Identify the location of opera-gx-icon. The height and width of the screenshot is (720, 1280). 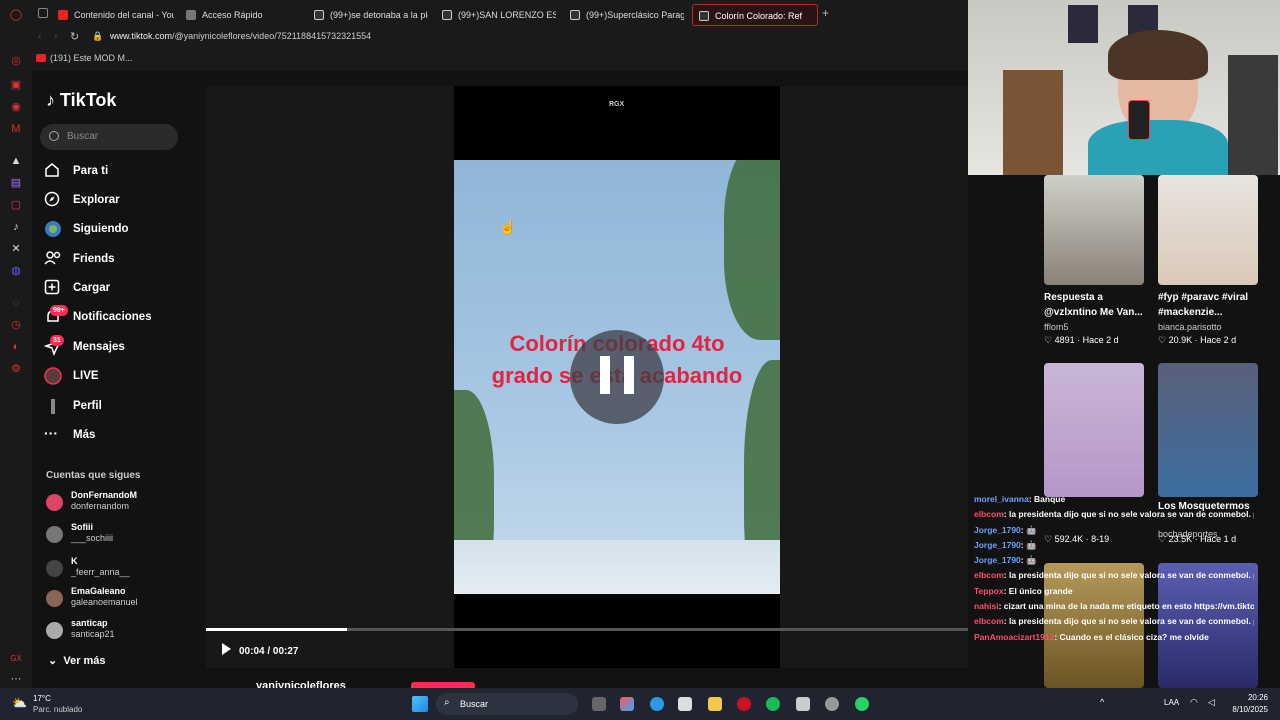
(744, 704).